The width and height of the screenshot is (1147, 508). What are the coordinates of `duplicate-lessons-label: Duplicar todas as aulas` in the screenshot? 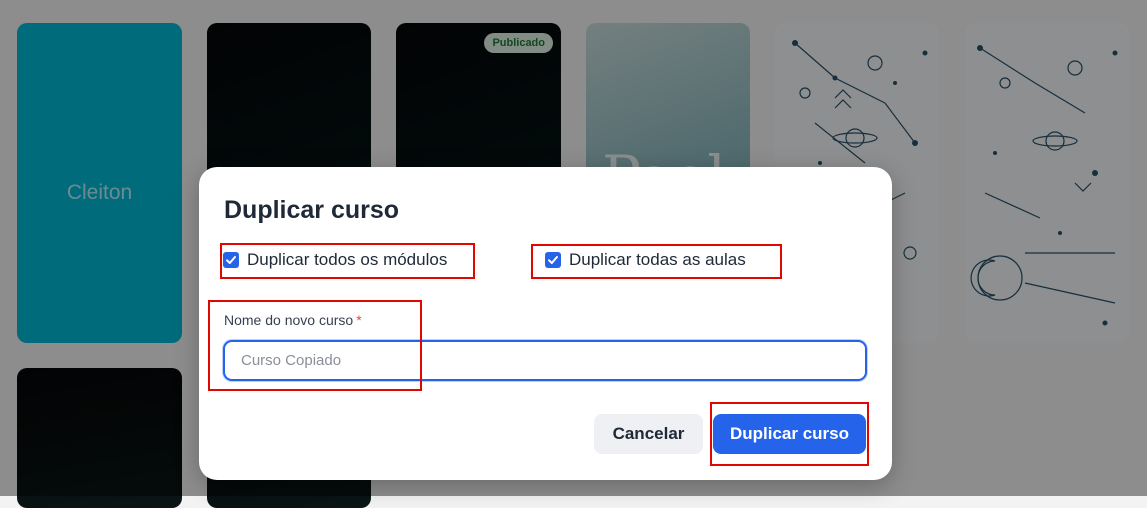 It's located at (657, 259).